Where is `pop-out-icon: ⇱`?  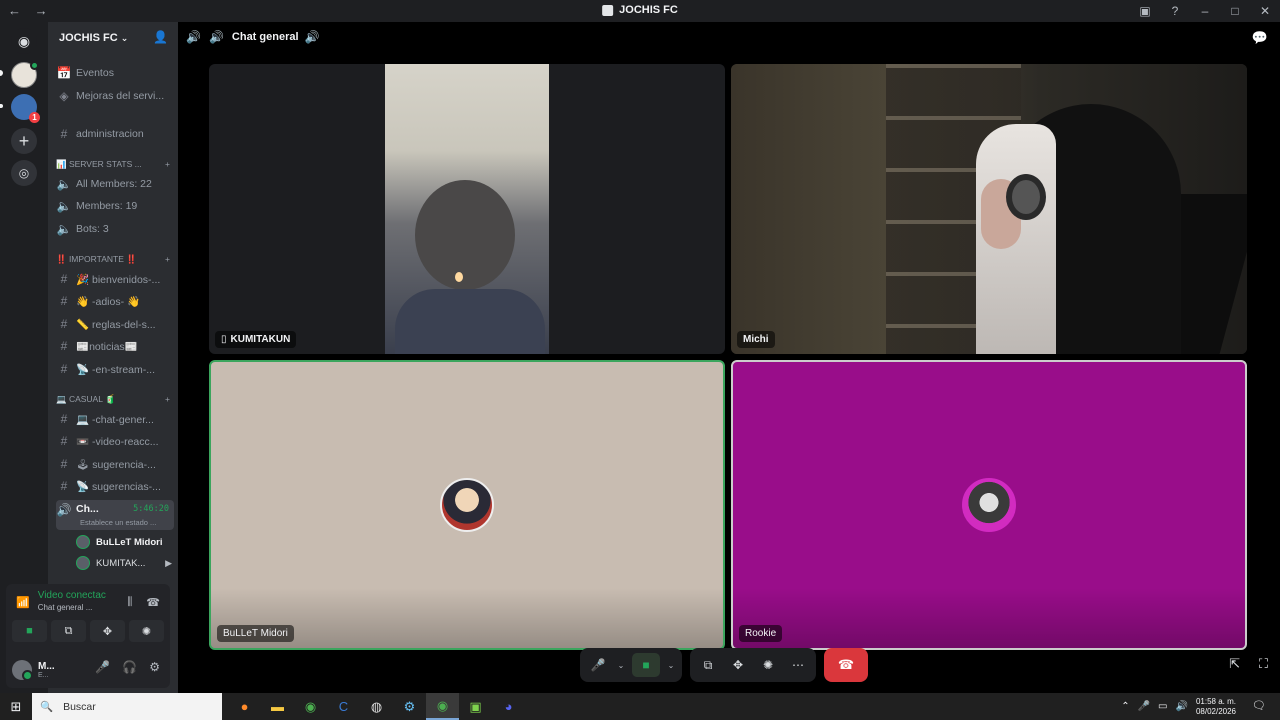
pop-out-icon: ⇱ is located at coordinates (1234, 664).